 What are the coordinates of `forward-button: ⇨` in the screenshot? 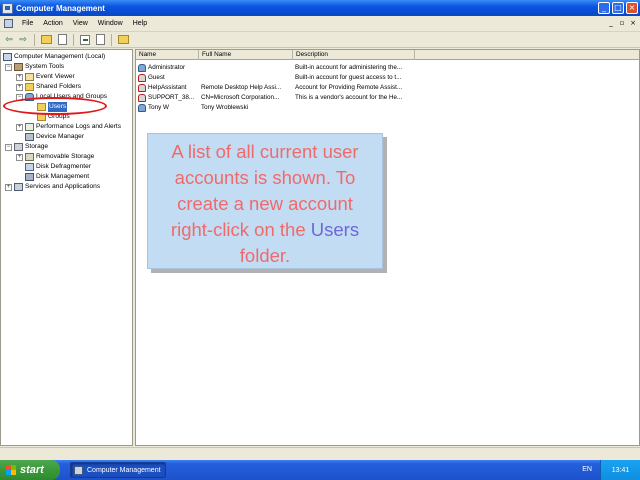 It's located at (23, 40).